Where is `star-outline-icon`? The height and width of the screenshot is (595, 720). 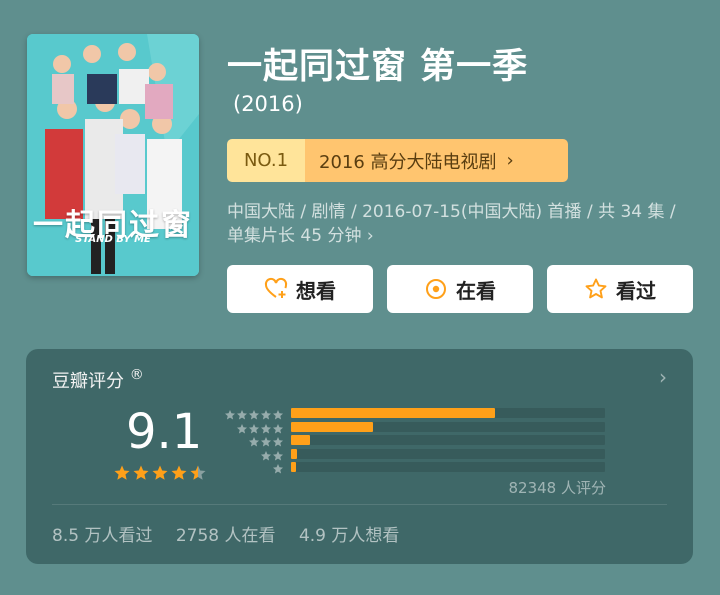
star-outline-icon is located at coordinates (596, 288).